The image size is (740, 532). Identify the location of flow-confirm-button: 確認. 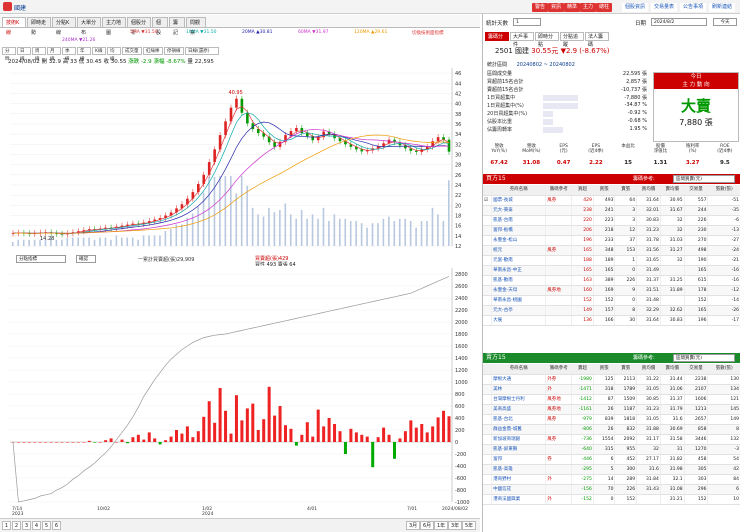
(86, 259).